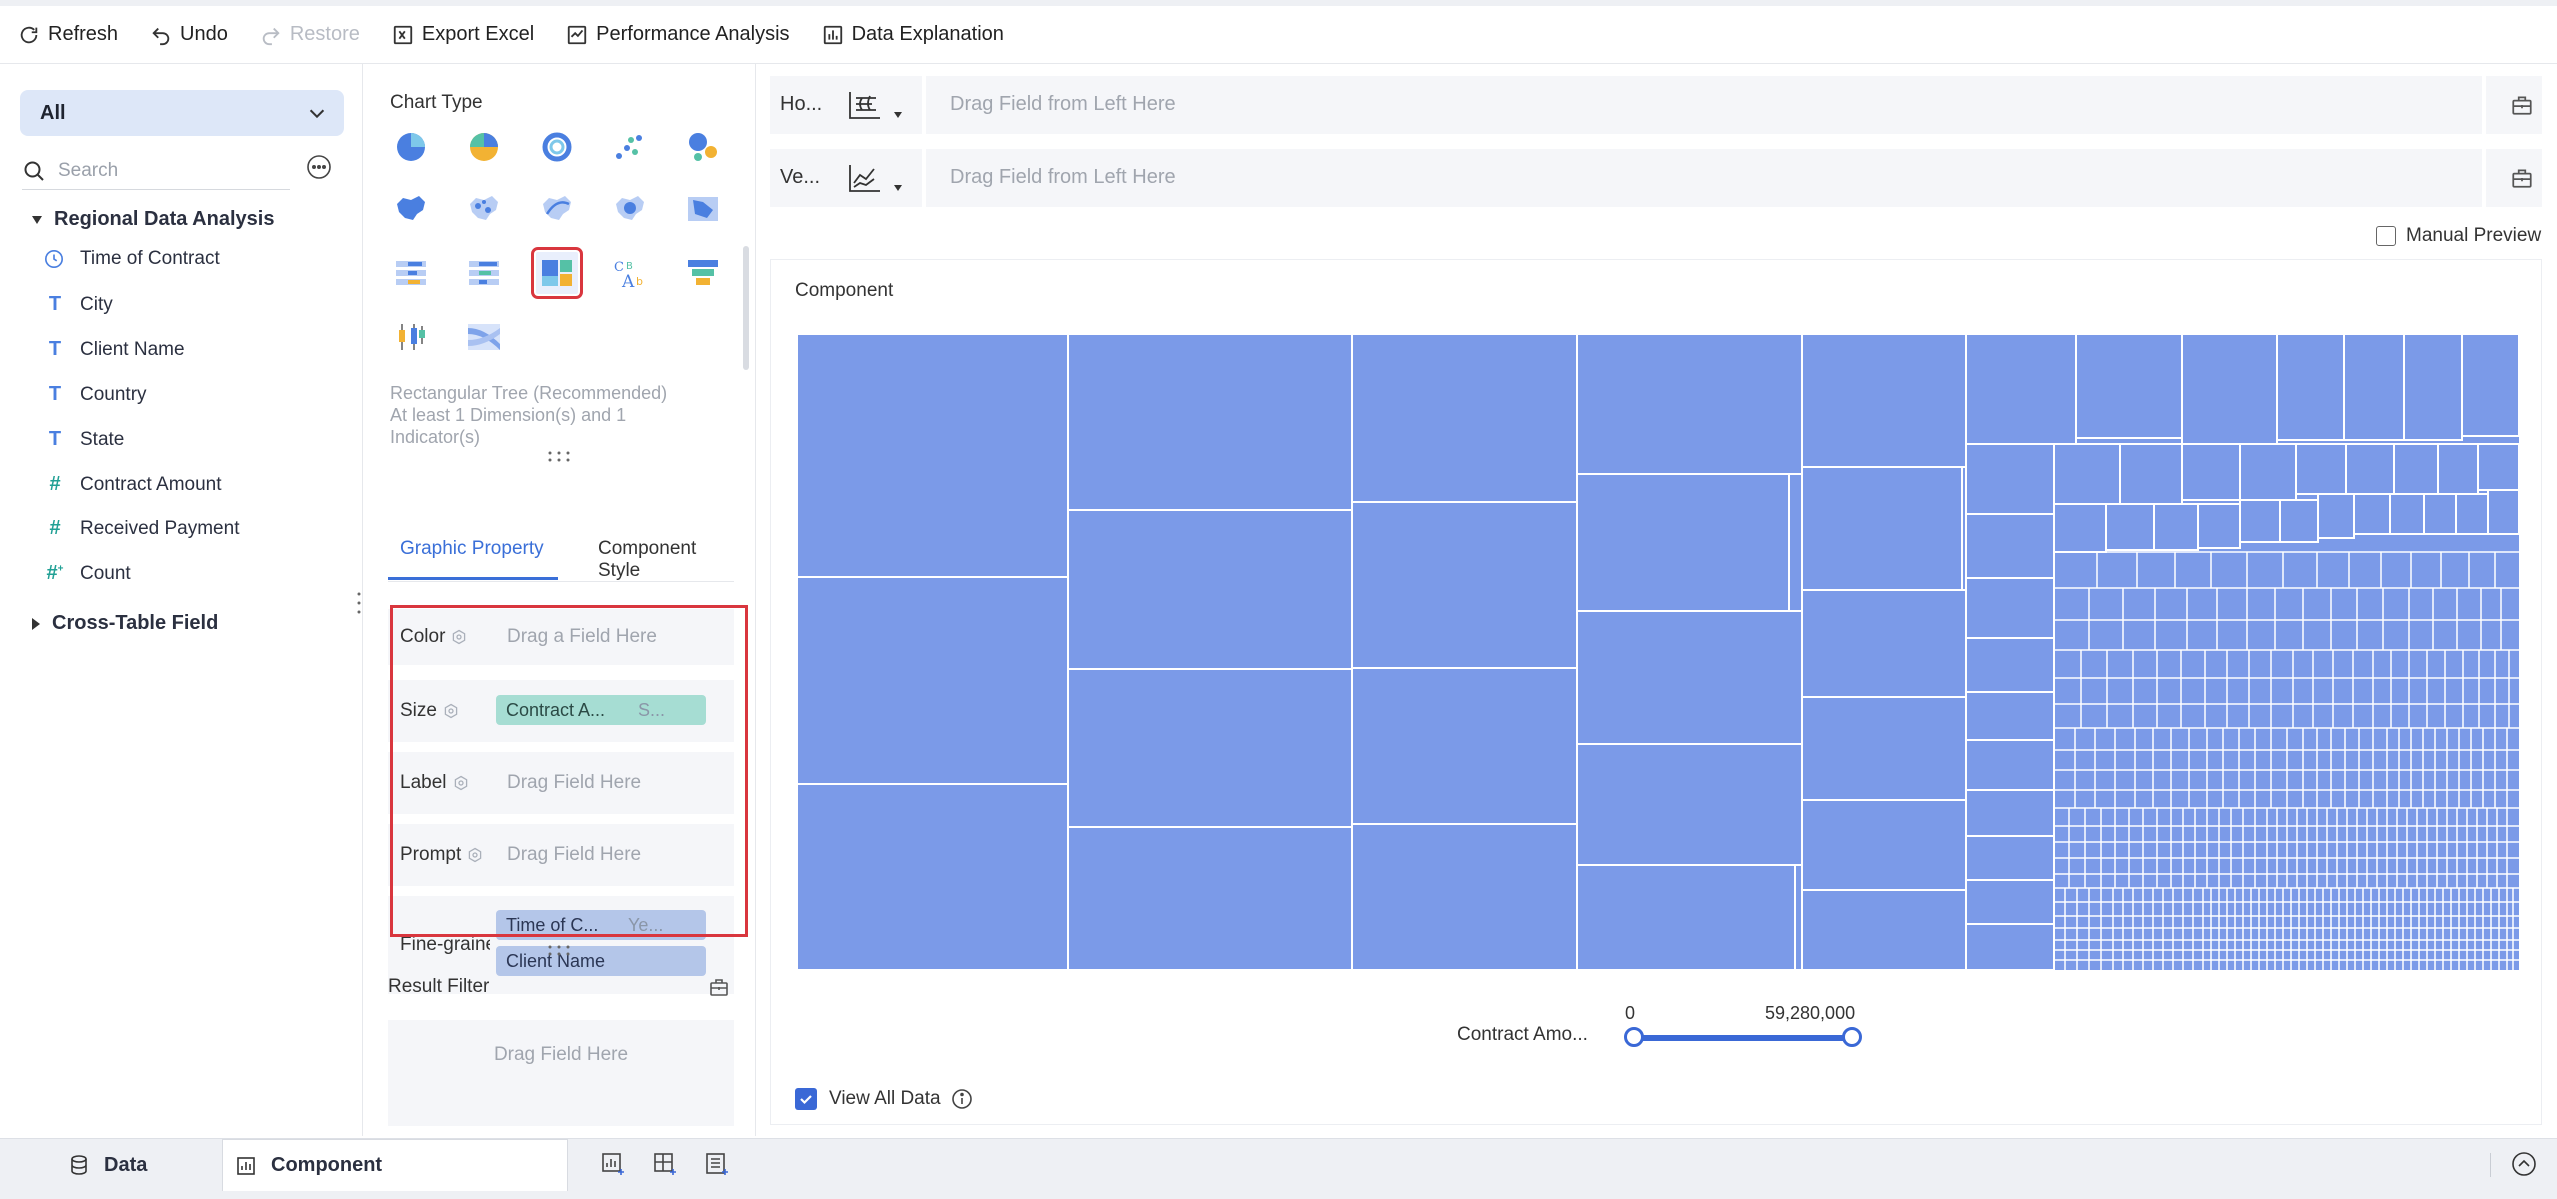 The image size is (2557, 1199). I want to click on field-item: # Contract Amount, so click(133, 484).